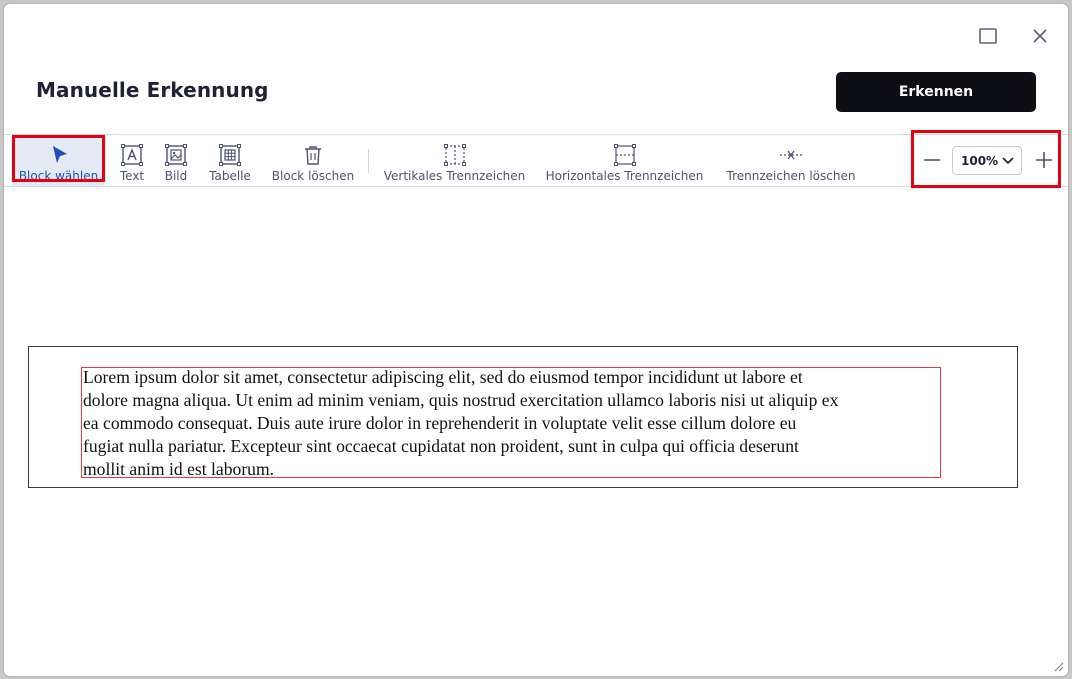 This screenshot has height=679, width=1072. Describe the element at coordinates (624, 154) in the screenshot. I see `horizontal-separator-icon` at that location.